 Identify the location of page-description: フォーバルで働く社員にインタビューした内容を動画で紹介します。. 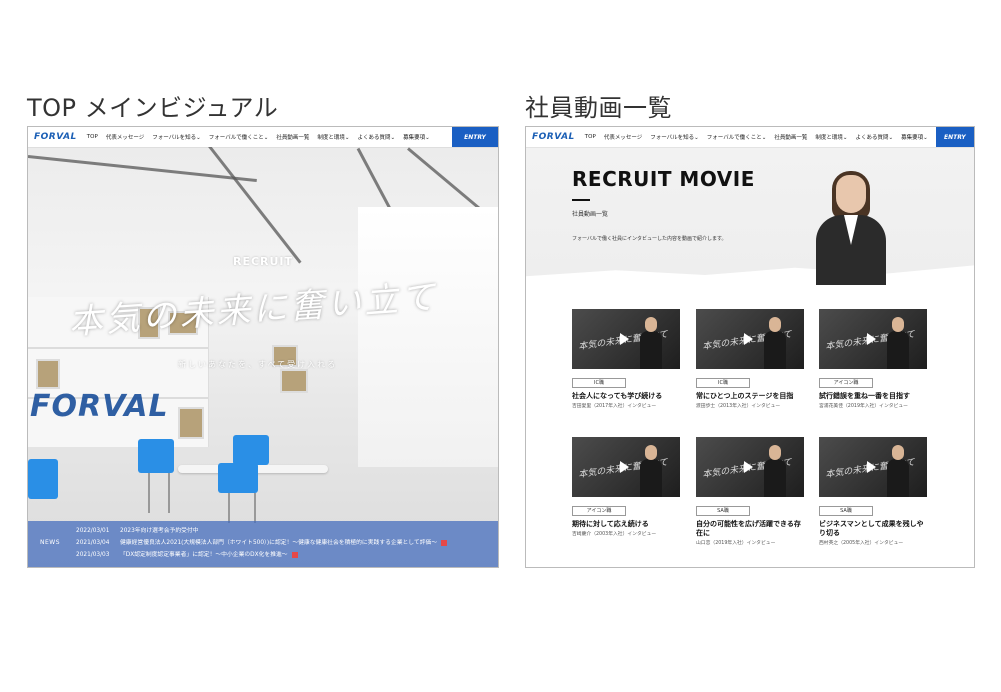
(649, 239).